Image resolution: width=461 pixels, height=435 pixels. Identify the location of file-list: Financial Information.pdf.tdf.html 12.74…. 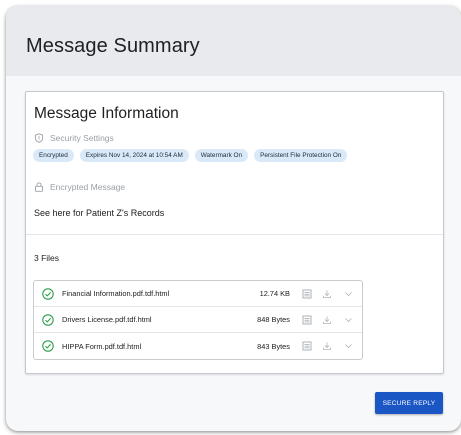
(198, 320).